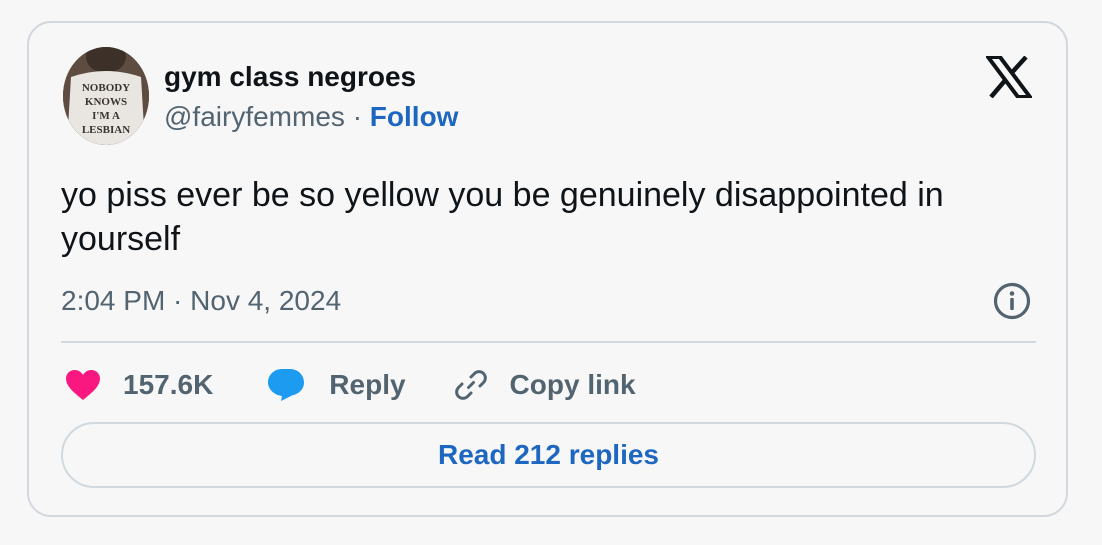 The width and height of the screenshot is (1102, 545). I want to click on x-logo-icon, so click(1009, 77).